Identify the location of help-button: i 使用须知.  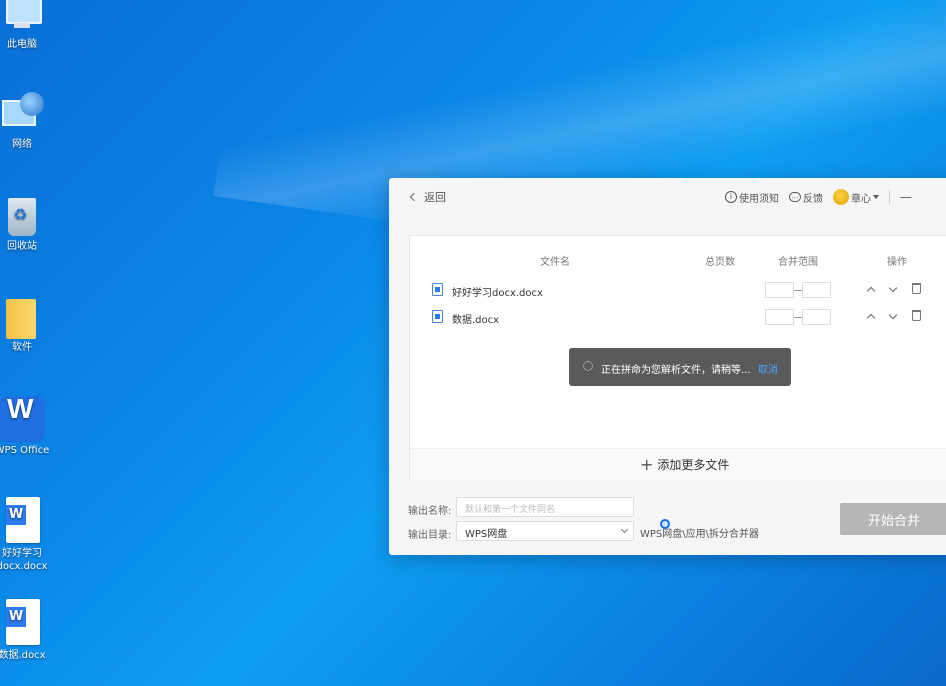
(752, 197).